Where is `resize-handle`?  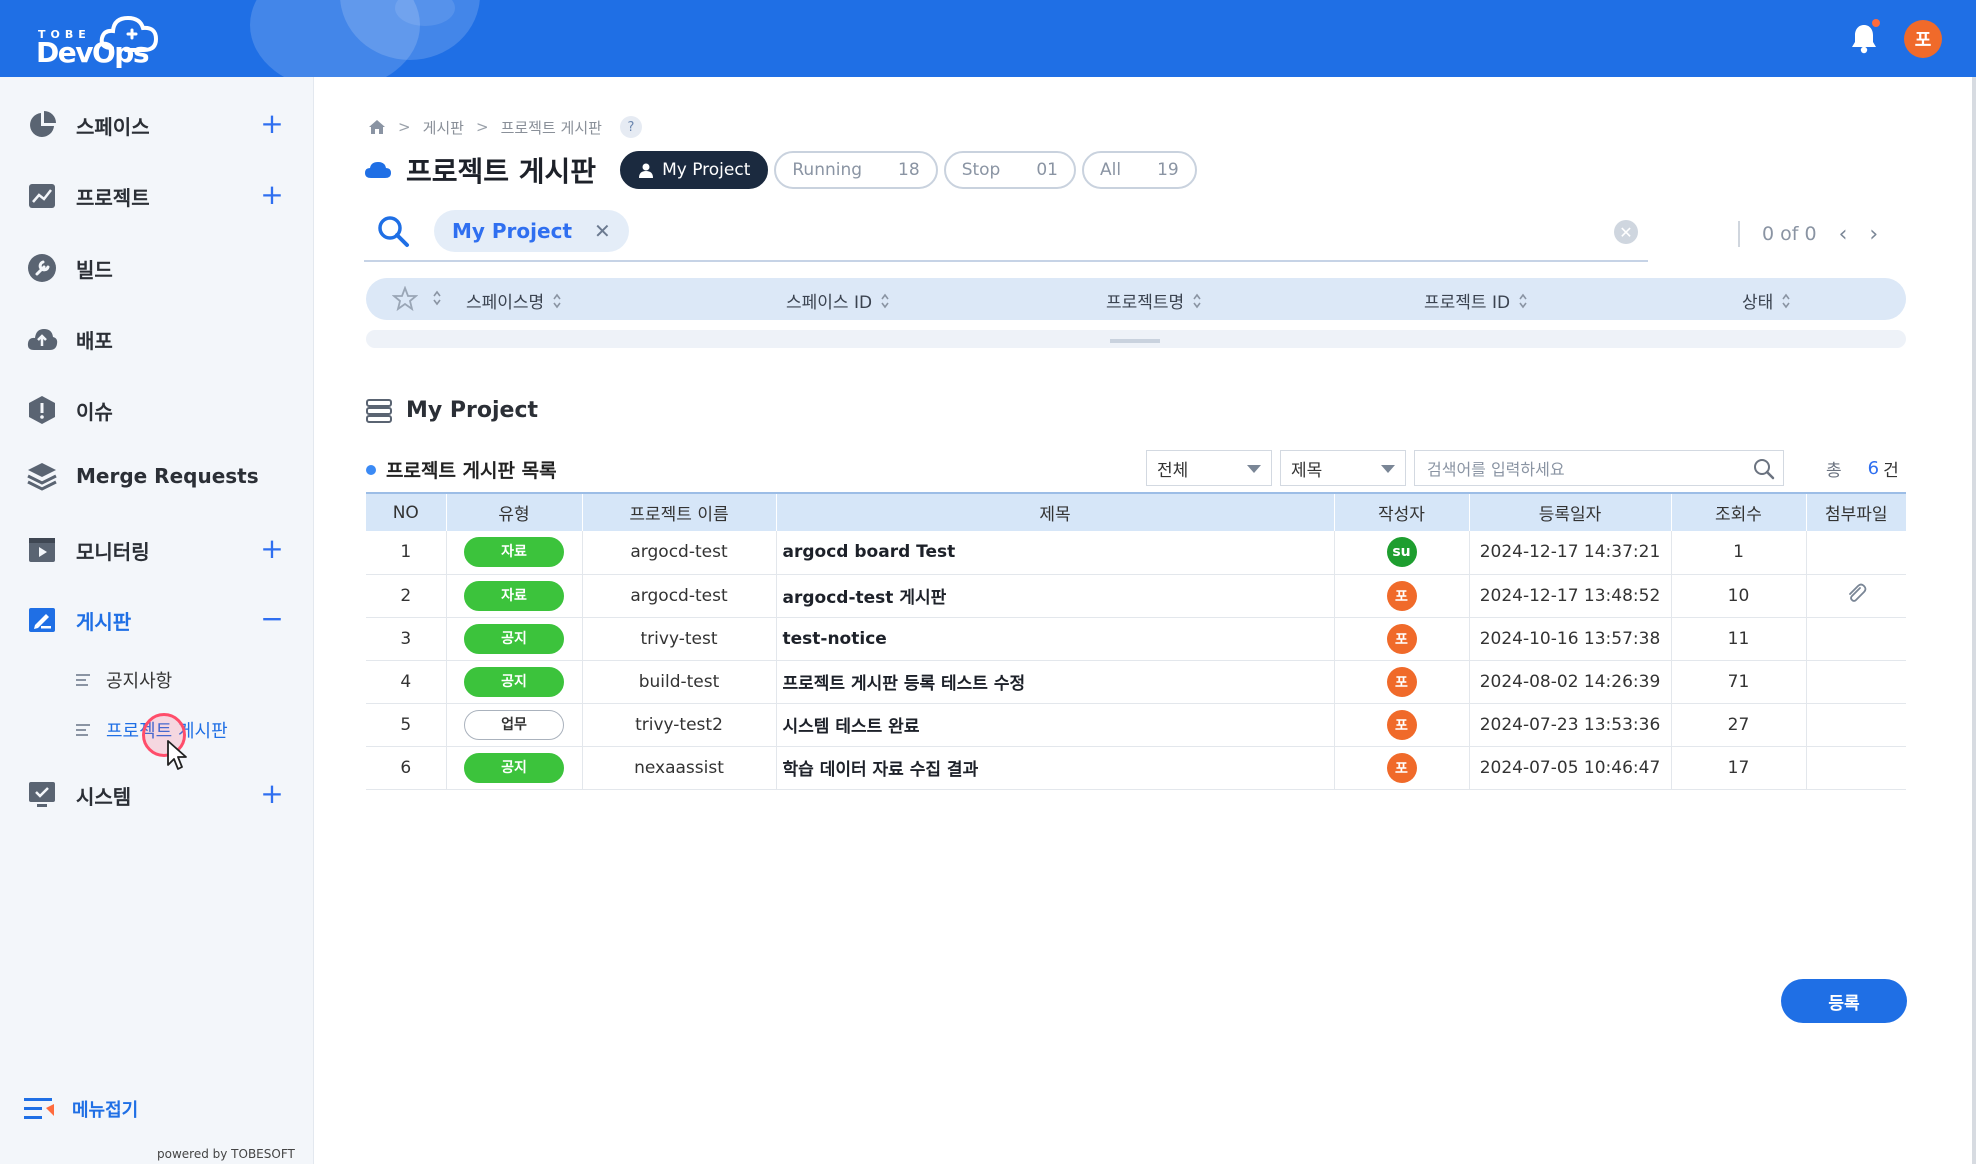 resize-handle is located at coordinates (1135, 341).